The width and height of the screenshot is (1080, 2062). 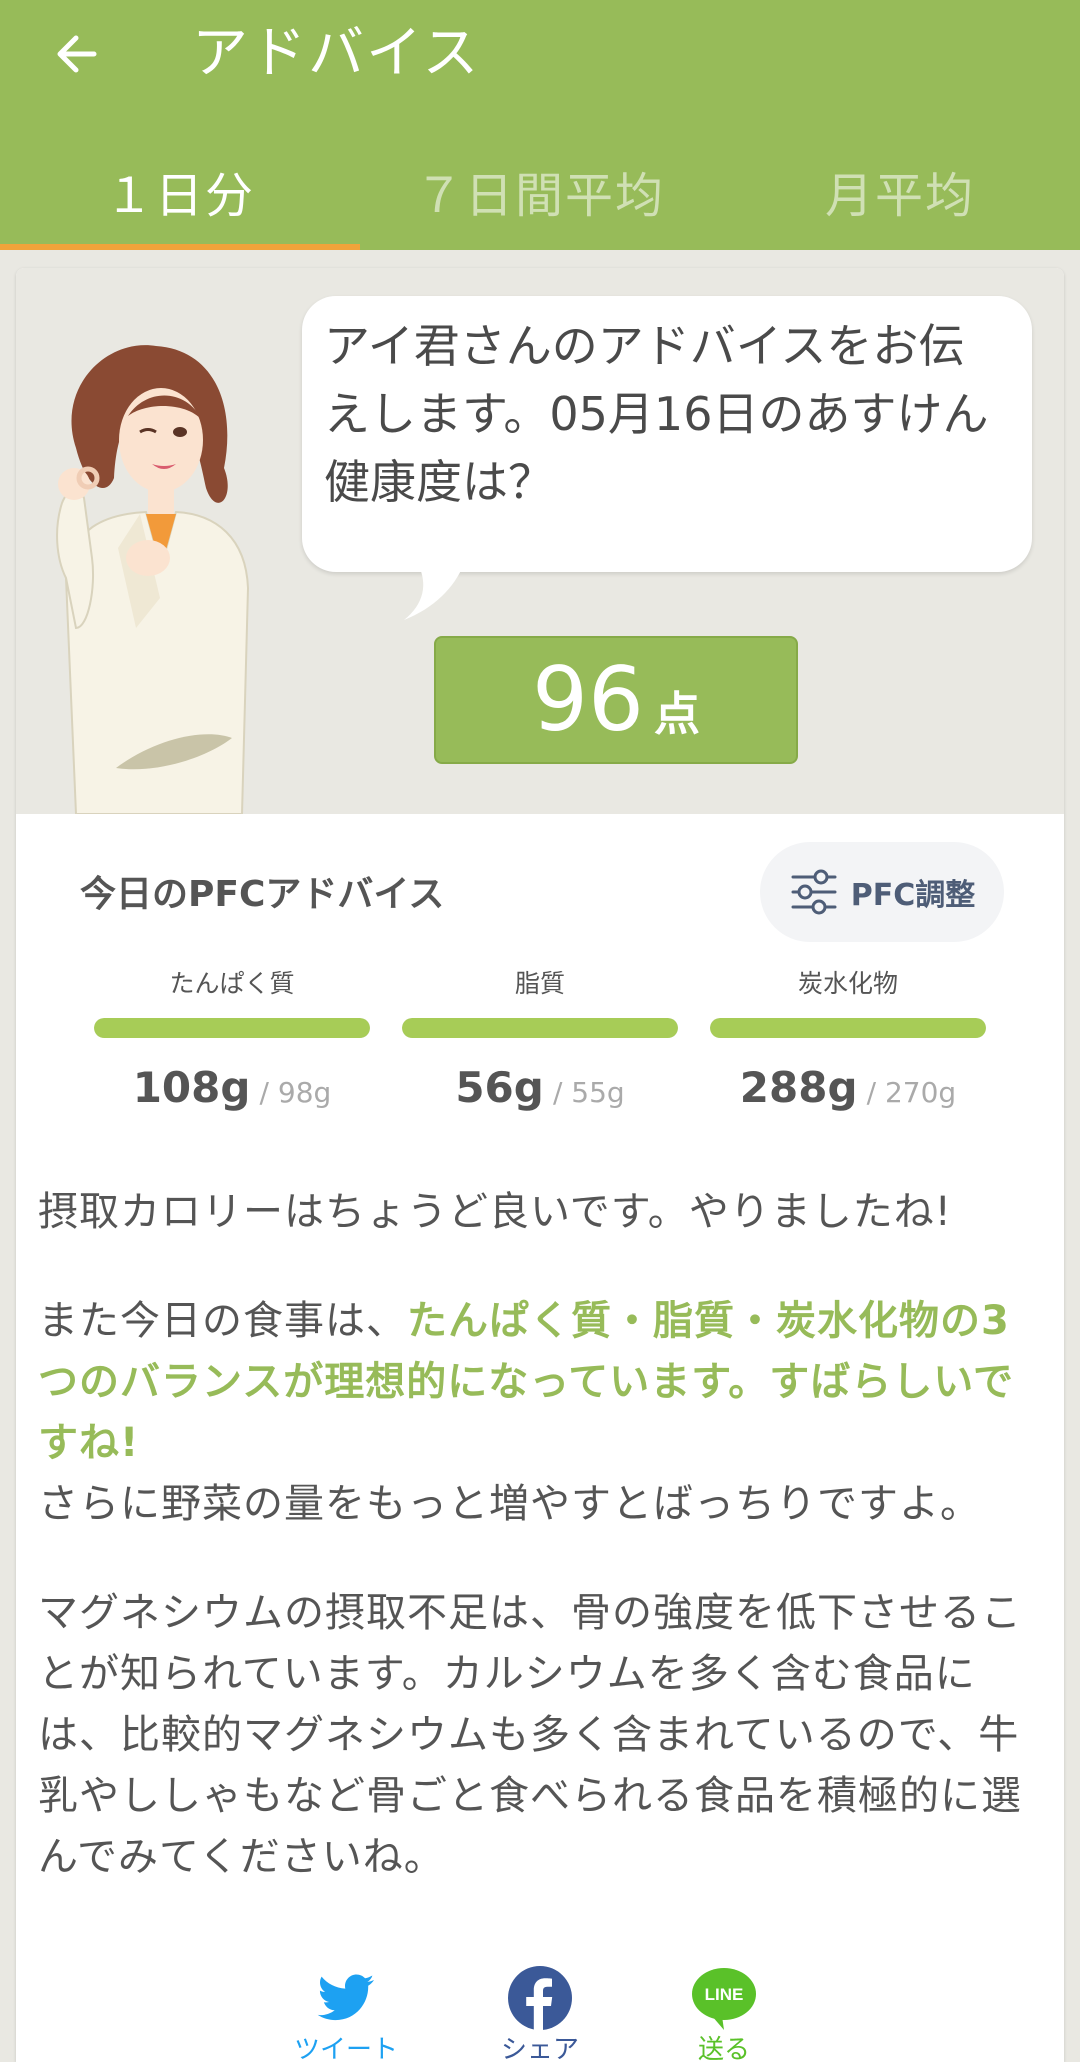 I want to click on health-score-badge: 96 点, so click(x=616, y=700).